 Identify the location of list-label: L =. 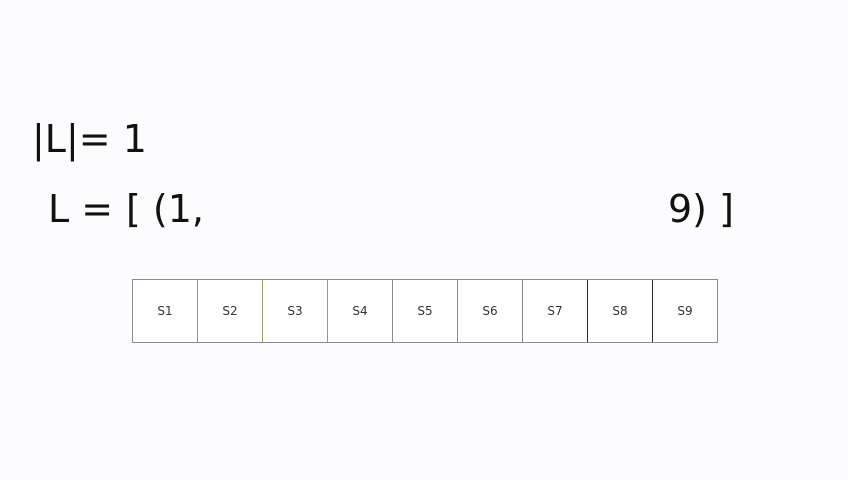
(81, 209).